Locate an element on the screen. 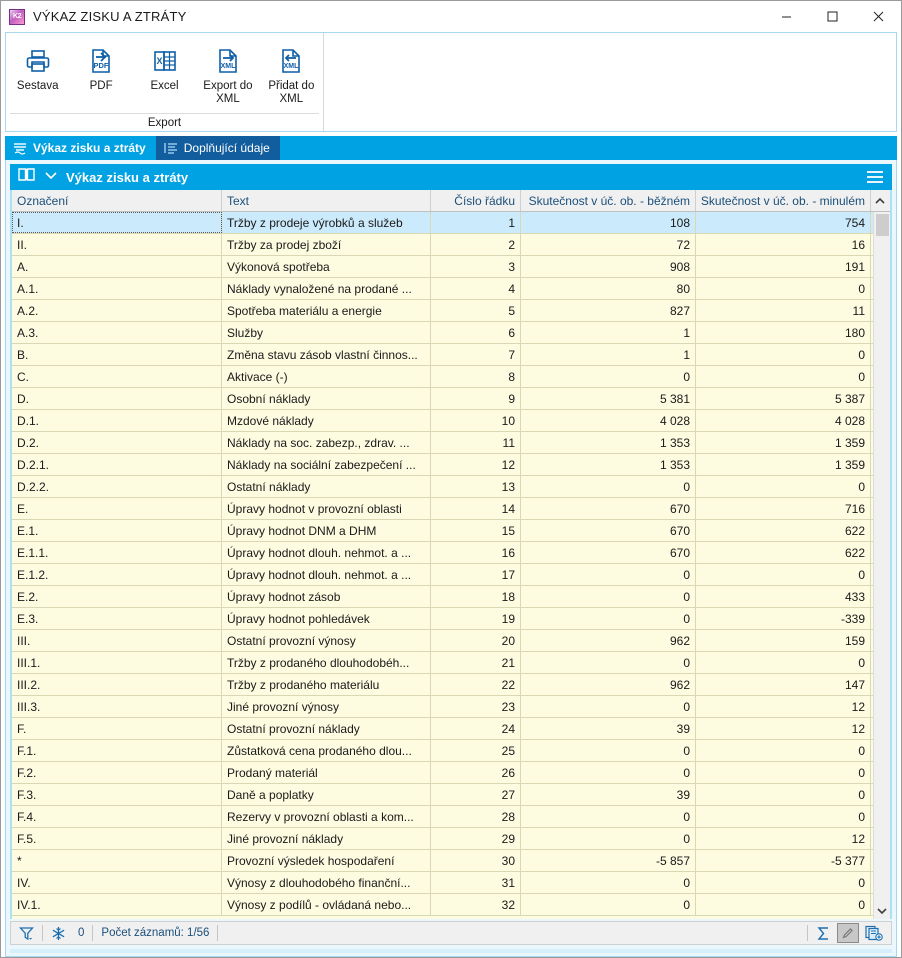  cell-bezne: 827 is located at coordinates (608, 310).